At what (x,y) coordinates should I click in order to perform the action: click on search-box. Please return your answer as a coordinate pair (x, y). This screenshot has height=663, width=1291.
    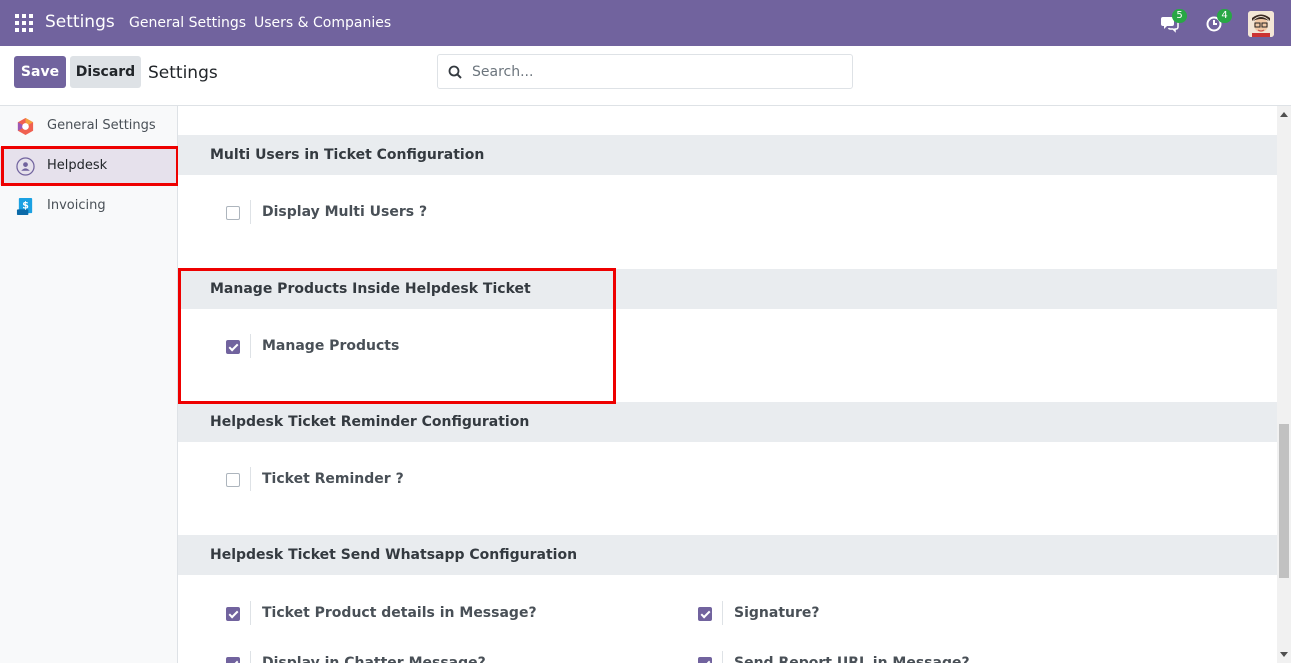
    Looking at the image, I should click on (645, 71).